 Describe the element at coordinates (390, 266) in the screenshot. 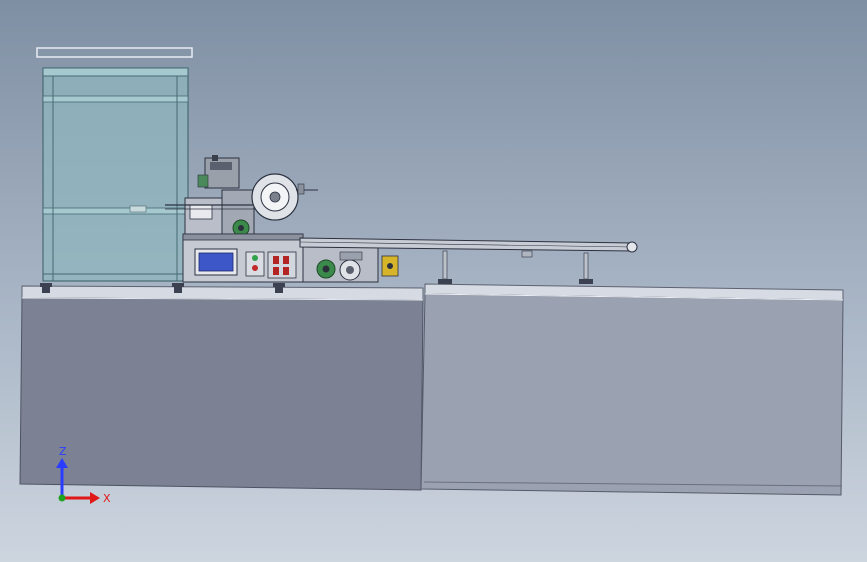

I see `warning-label-dot` at that location.